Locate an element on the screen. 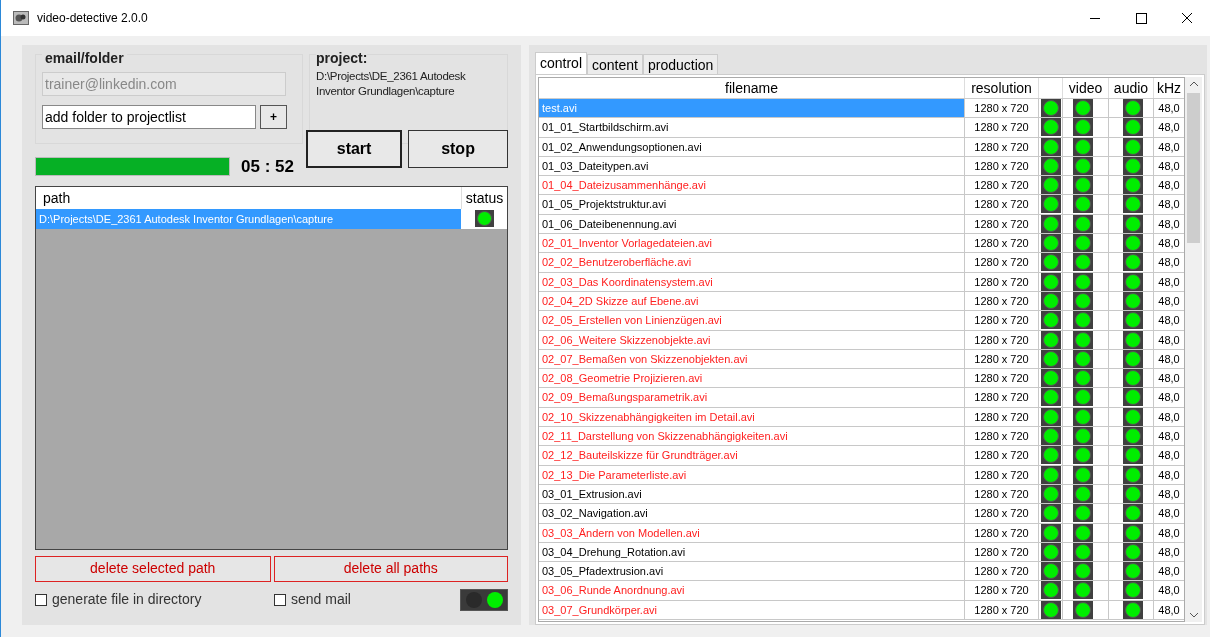 The width and height of the screenshot is (1210, 637). email-field: trainer@linkedin.com is located at coordinates (164, 84).